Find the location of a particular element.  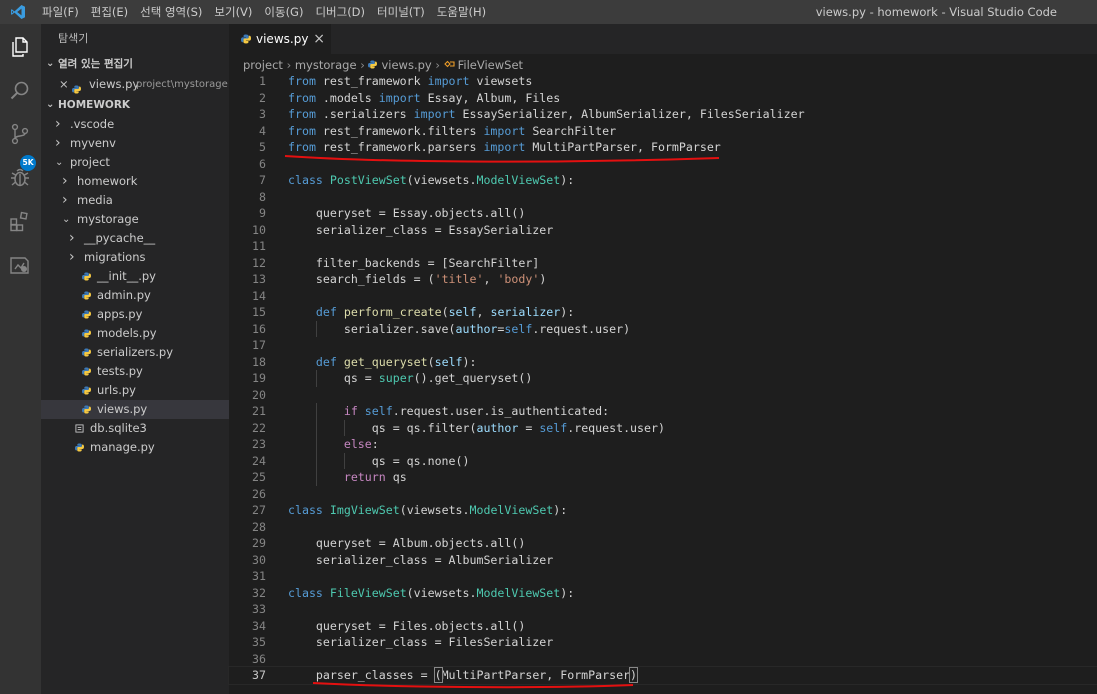

workspace-section: ⌄ HOMEWORK is located at coordinates (135, 105).